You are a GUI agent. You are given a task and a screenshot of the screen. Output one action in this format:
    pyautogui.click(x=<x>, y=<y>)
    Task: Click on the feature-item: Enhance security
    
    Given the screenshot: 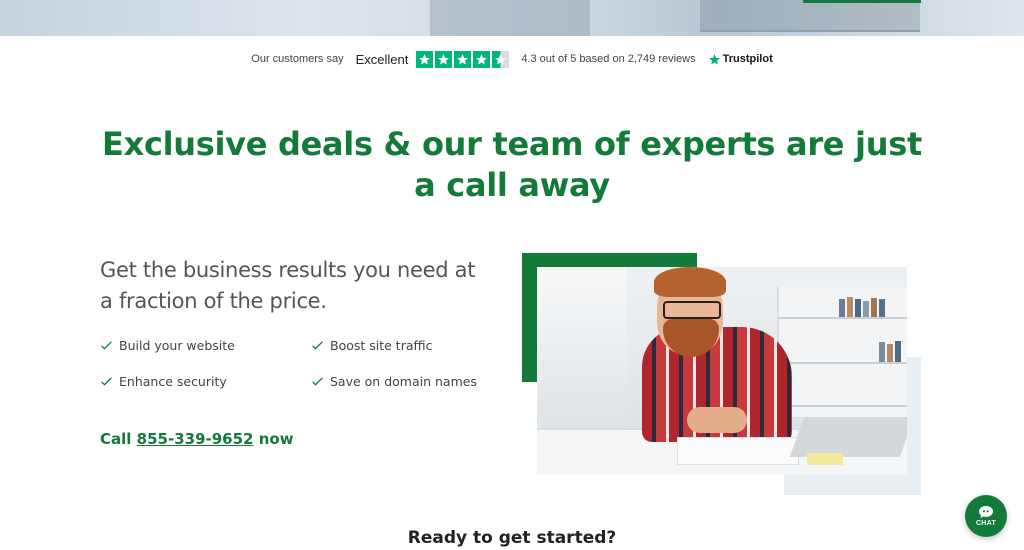 What is the action you would take?
    pyautogui.click(x=163, y=381)
    